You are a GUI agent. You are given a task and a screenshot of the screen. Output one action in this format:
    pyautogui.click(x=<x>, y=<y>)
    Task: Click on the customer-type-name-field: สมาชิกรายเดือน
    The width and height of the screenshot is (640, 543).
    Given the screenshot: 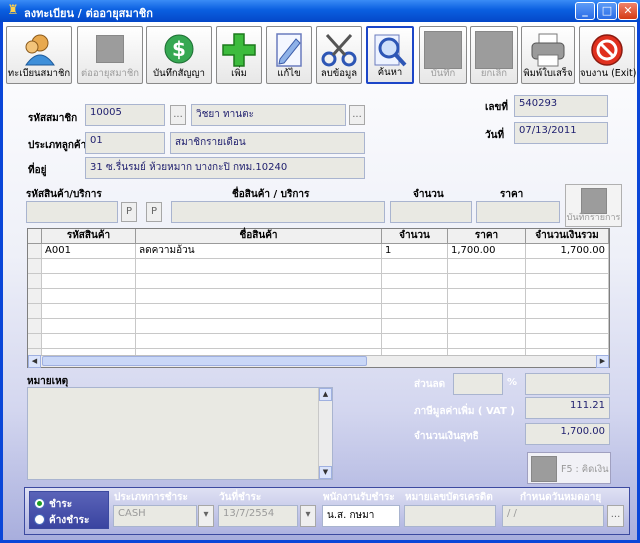 What is the action you would take?
    pyautogui.click(x=267, y=143)
    